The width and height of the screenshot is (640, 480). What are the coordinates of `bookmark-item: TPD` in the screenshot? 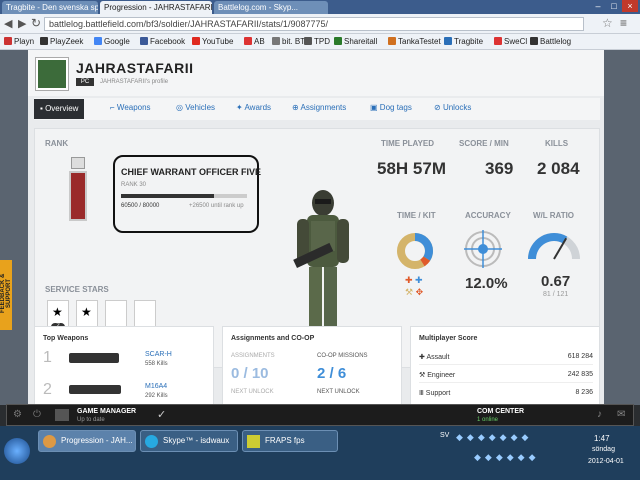 It's located at (317, 41).